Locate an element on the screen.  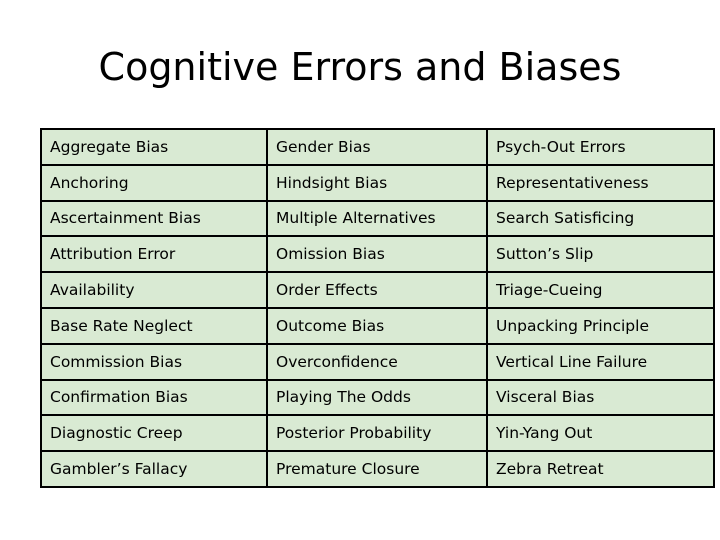
table-cell: Outcome Bias is located at coordinates (377, 325).